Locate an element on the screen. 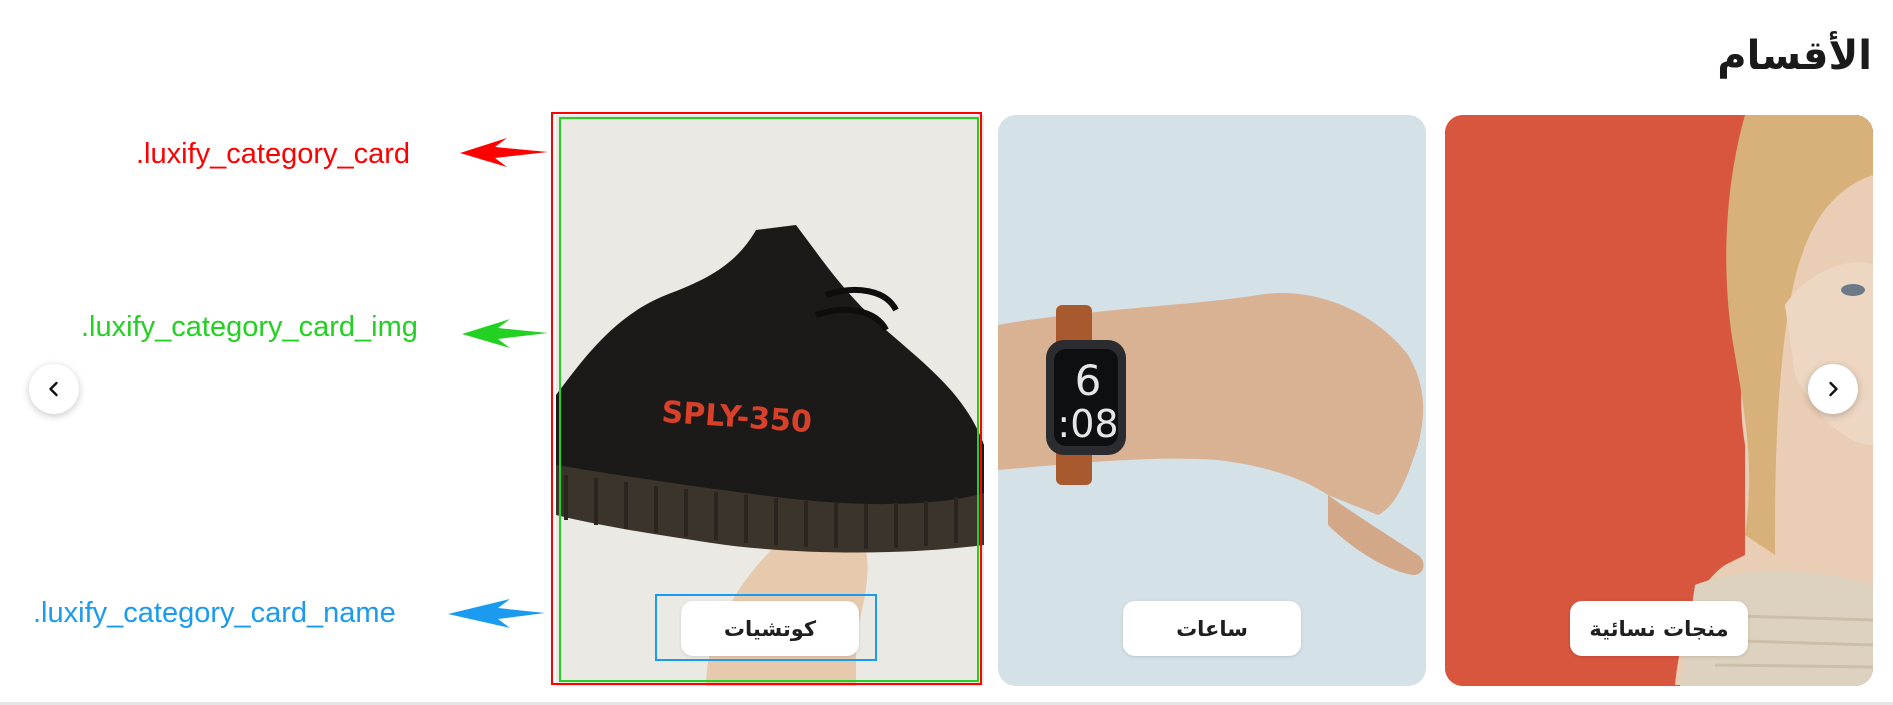 Image resolution: width=1893 pixels, height=705 pixels. next-button is located at coordinates (1833, 389).